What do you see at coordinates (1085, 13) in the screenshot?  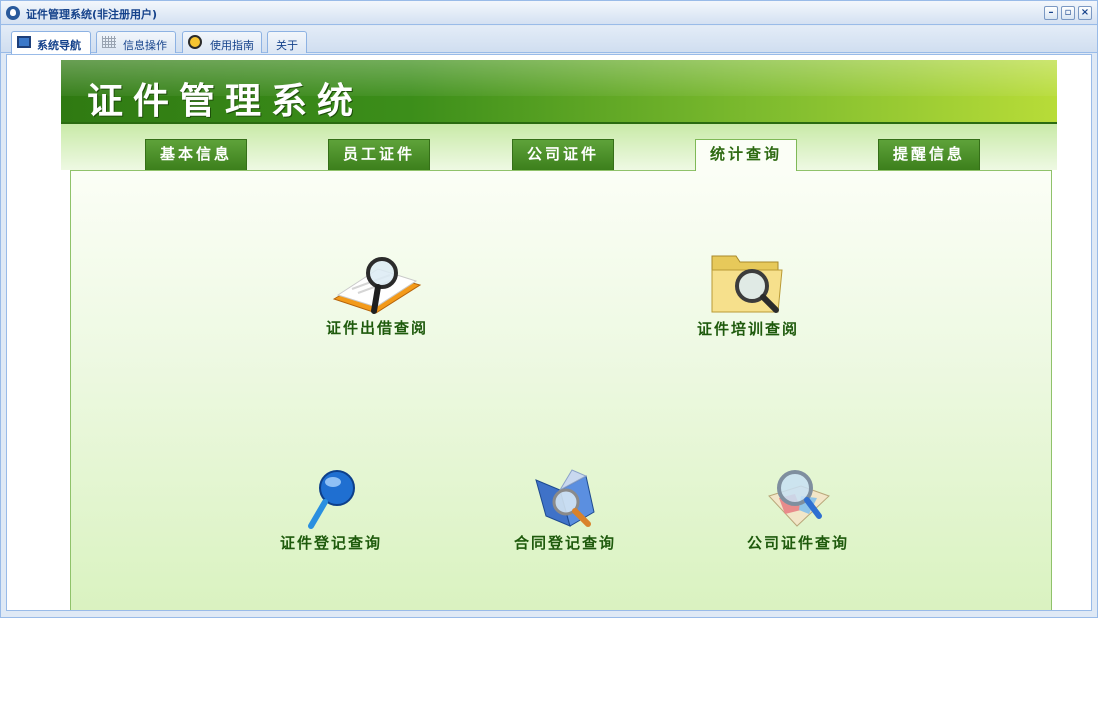 I see `close-icon: ×` at bounding box center [1085, 13].